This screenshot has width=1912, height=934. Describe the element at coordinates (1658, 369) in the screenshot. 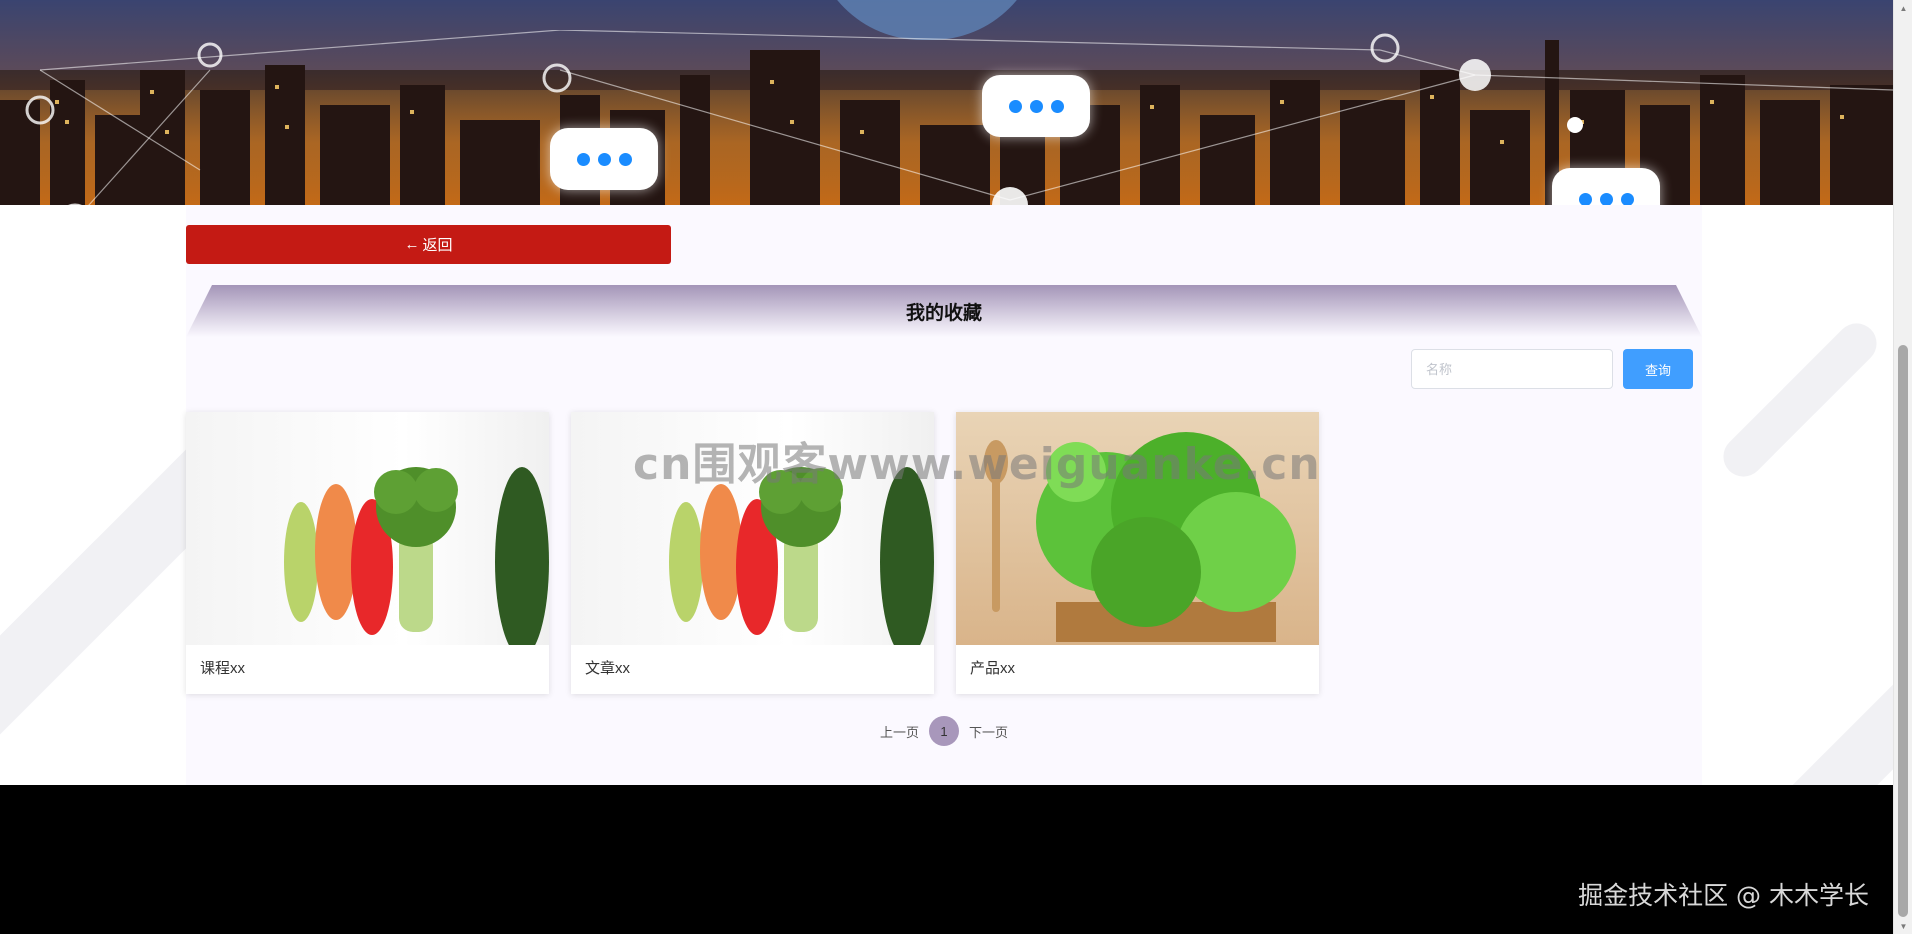

I see `search-button: 查询` at that location.